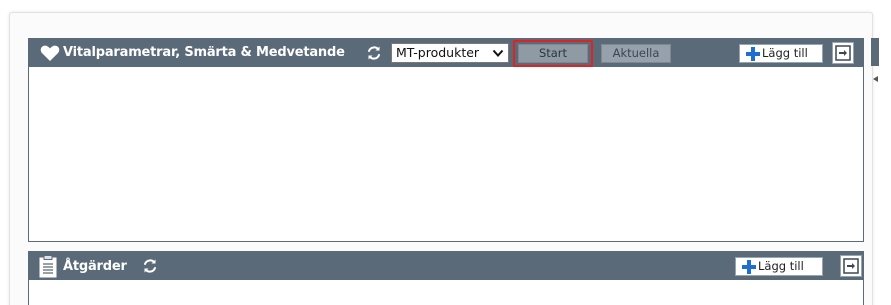 The height and width of the screenshot is (305, 891). What do you see at coordinates (48, 266) in the screenshot?
I see `clipboard-icon` at bounding box center [48, 266].